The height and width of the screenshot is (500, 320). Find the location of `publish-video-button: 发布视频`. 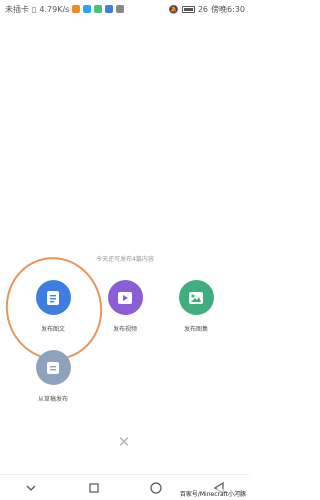

publish-video-button: 发布视频 is located at coordinates (125, 306).